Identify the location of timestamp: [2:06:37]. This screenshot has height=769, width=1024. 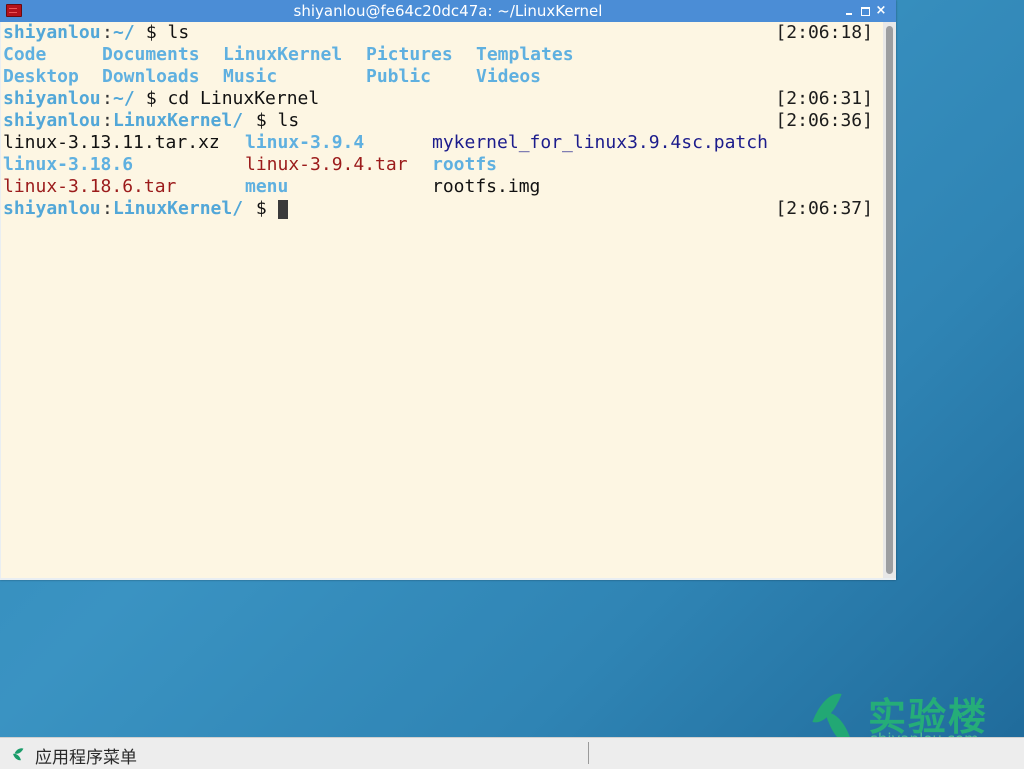
(824, 208).